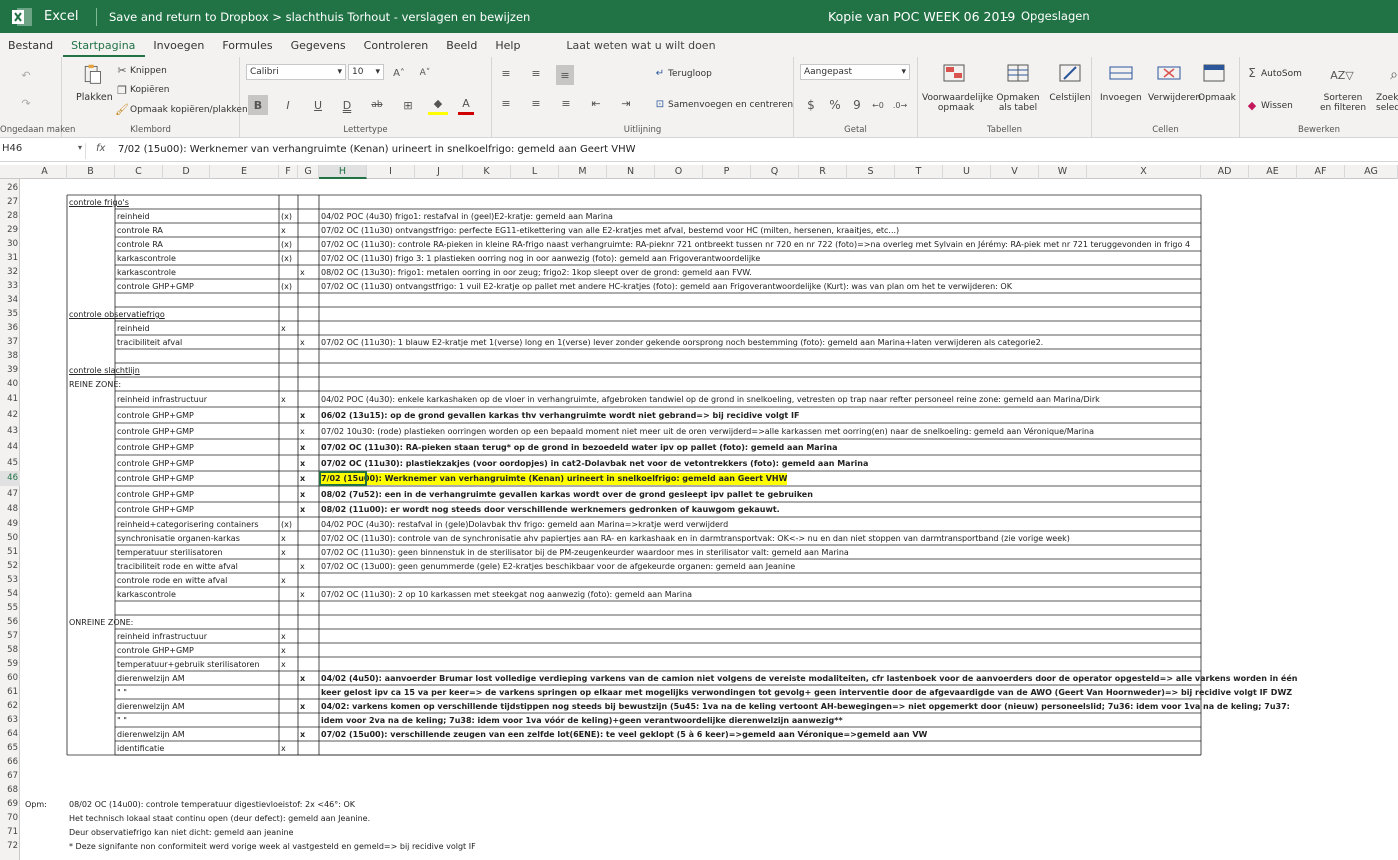  What do you see at coordinates (244, 172) in the screenshot?
I see `column-header: E` at bounding box center [244, 172].